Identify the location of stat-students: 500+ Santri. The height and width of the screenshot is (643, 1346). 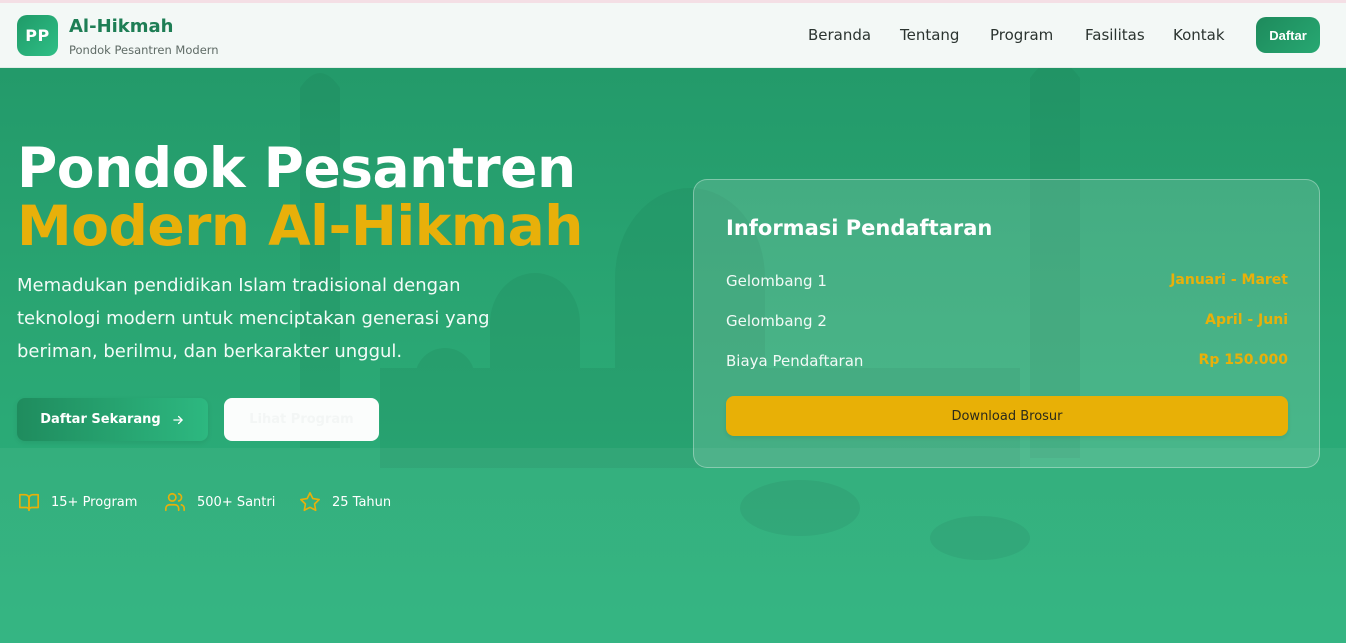
(219, 502).